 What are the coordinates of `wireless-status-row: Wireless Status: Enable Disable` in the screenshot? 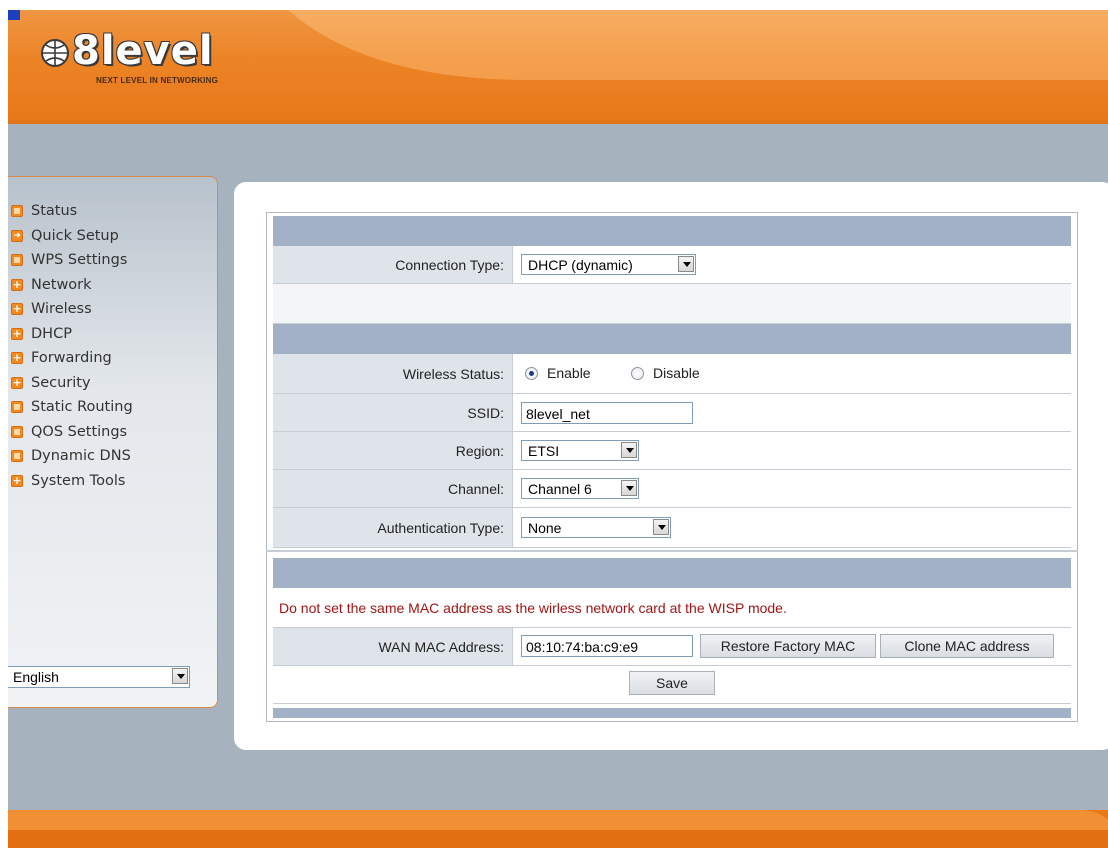 It's located at (672, 374).